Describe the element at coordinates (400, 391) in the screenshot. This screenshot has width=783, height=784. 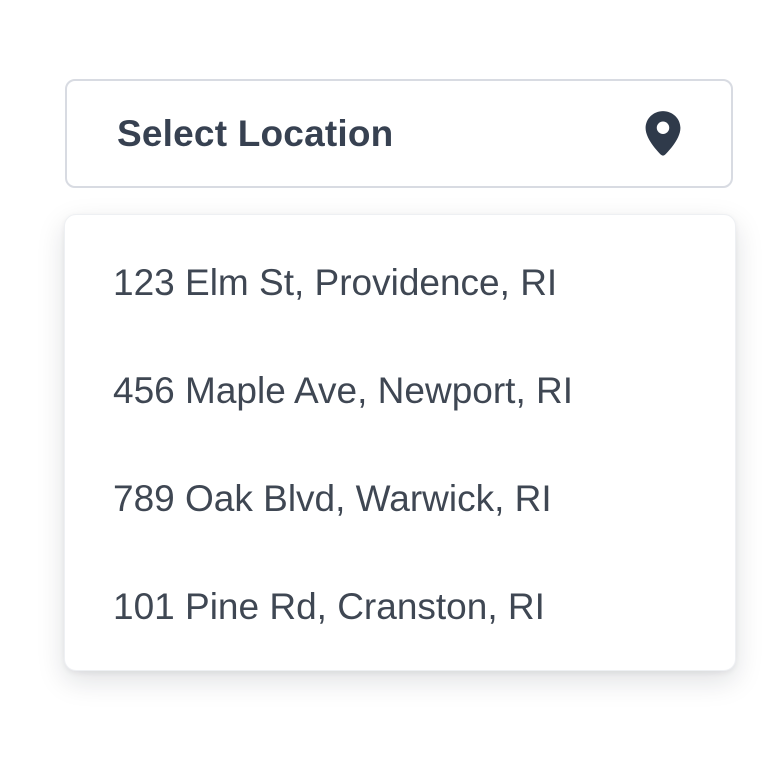
I see `location-option: 456 Maple Ave, Newport, RI` at that location.